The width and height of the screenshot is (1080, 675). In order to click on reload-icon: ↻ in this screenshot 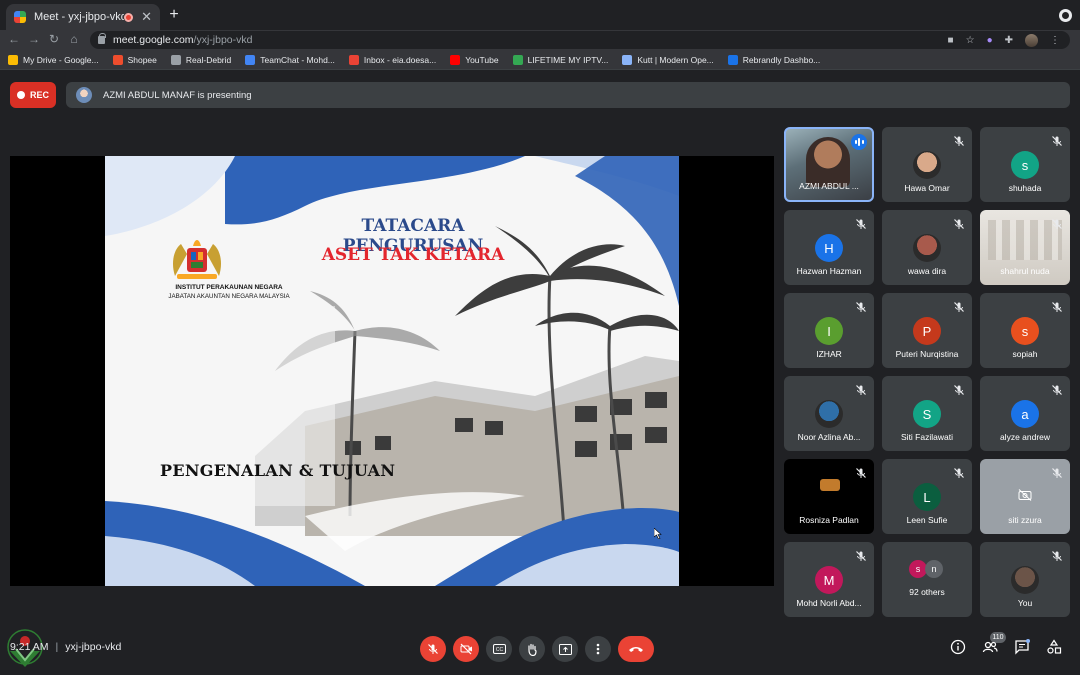, I will do `click(54, 39)`.